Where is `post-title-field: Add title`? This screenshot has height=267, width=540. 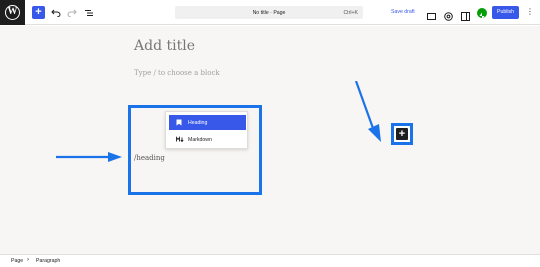 post-title-field: Add title is located at coordinates (164, 46).